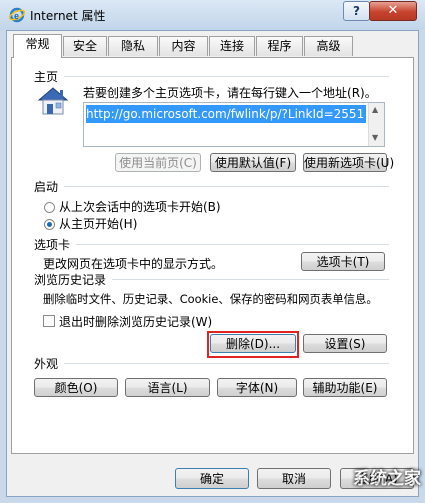 The image size is (425, 503). I want to click on url-scrollbar: ▲ ▼, so click(376, 124).